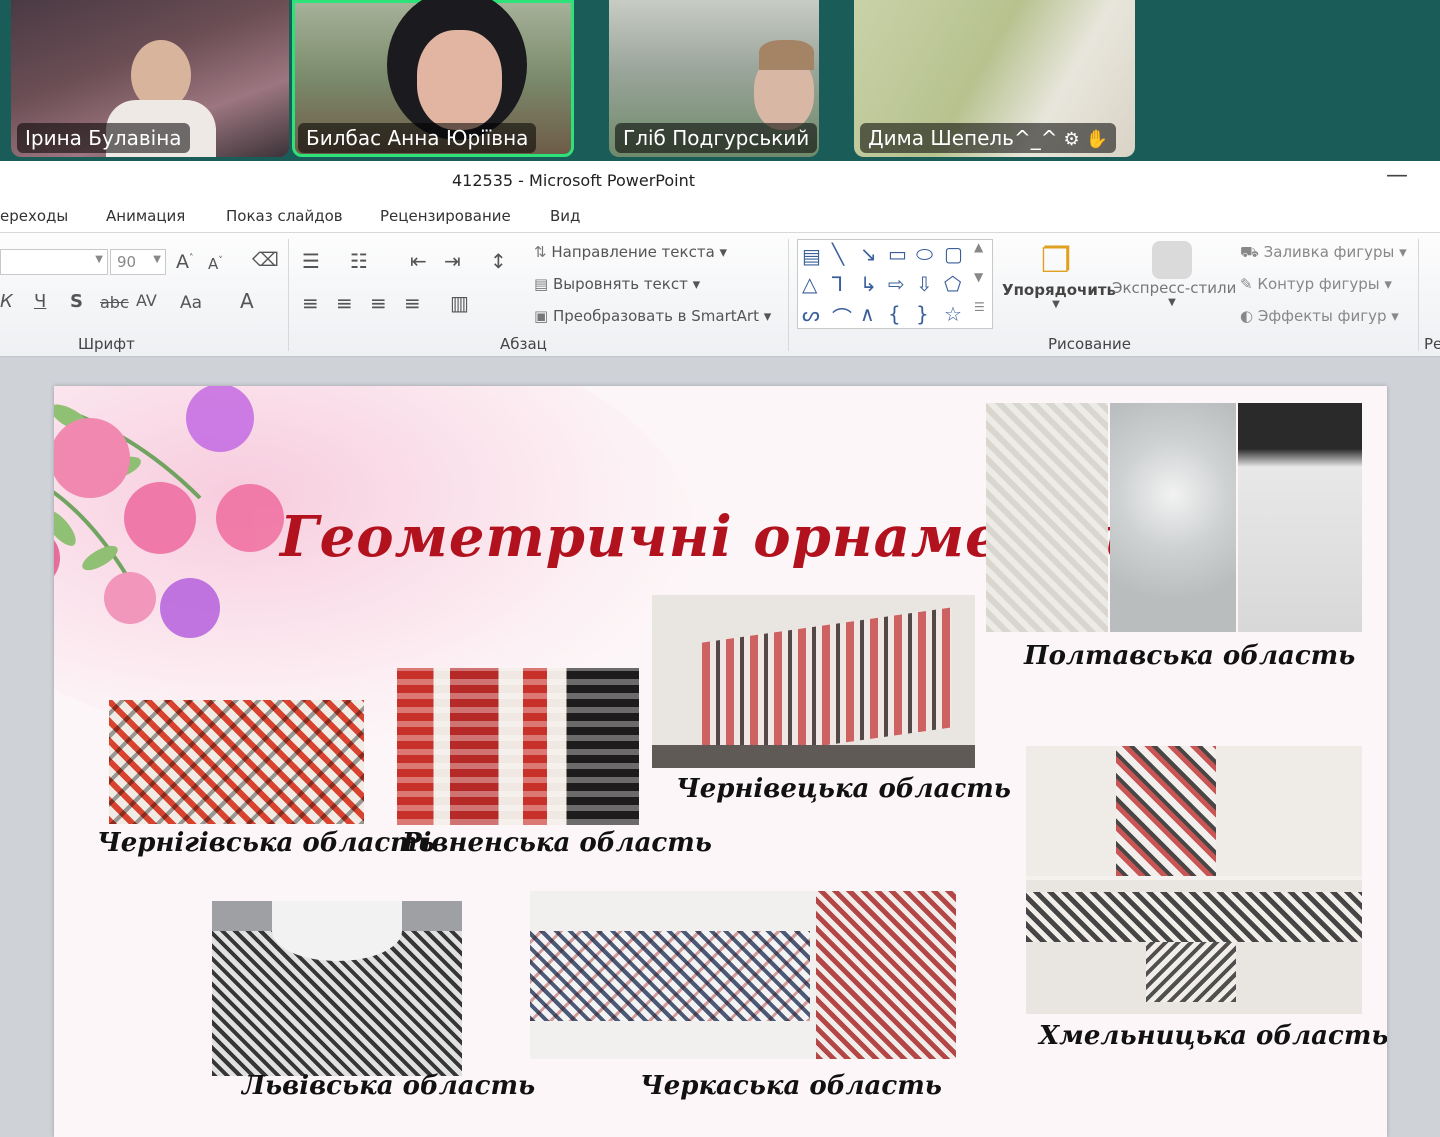  I want to click on shape-fill-button: ⛟ Заливка фигуры ▾, so click(1323, 253).